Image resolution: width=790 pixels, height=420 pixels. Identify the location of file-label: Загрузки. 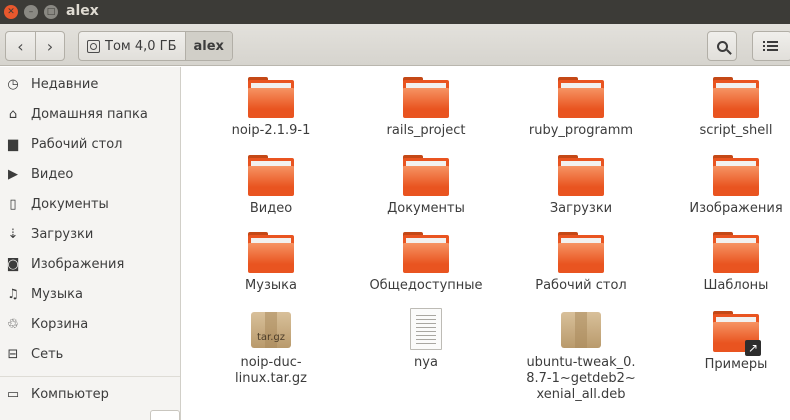
(581, 208).